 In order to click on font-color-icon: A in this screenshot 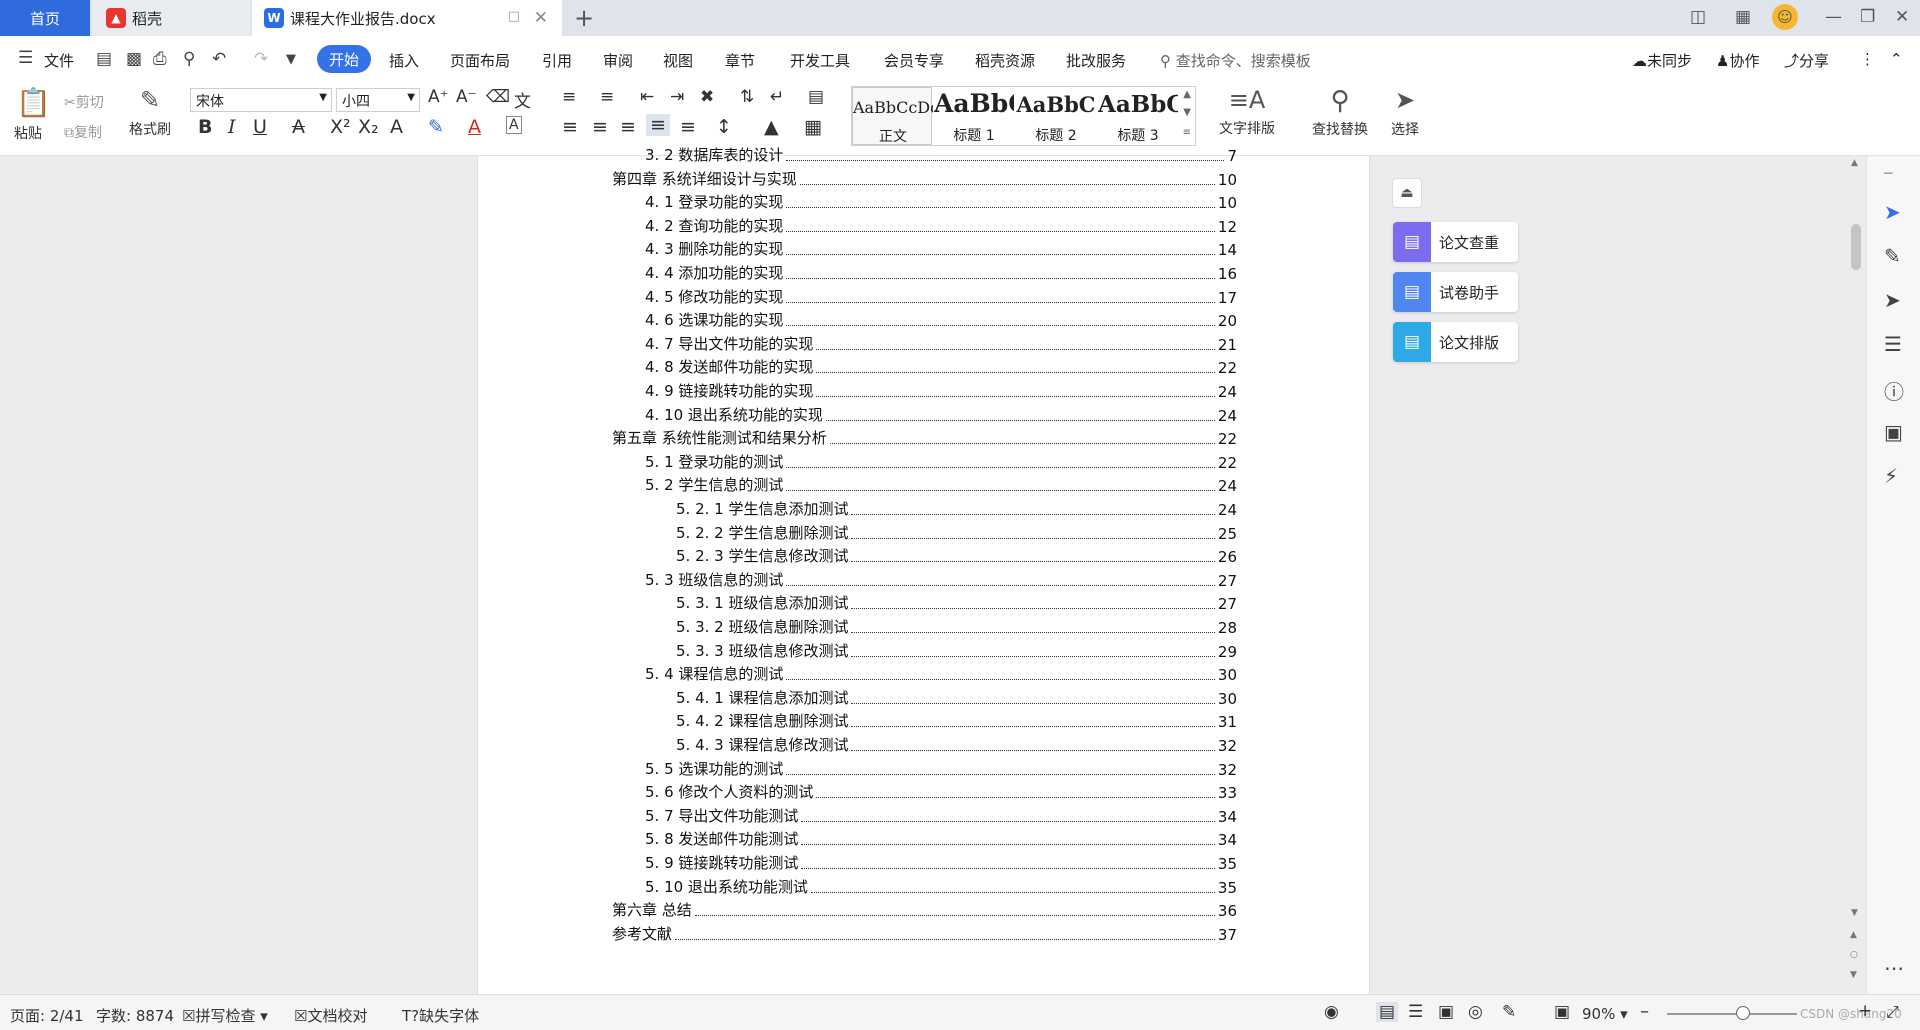, I will do `click(474, 127)`.